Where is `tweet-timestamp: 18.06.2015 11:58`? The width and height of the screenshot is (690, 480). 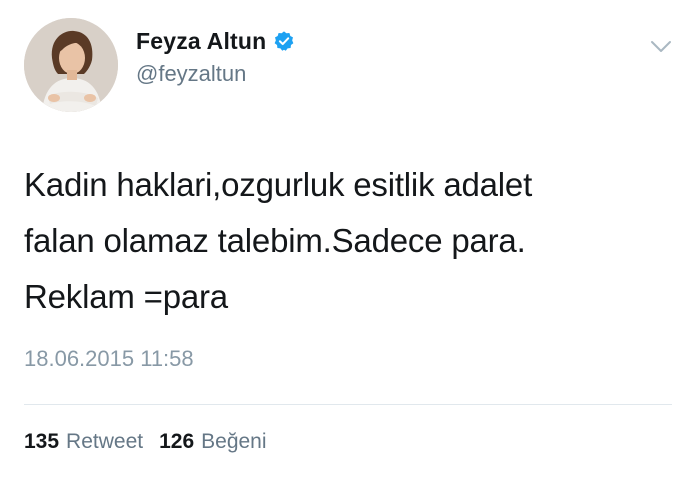 tweet-timestamp: 18.06.2015 11:58 is located at coordinates (109, 359).